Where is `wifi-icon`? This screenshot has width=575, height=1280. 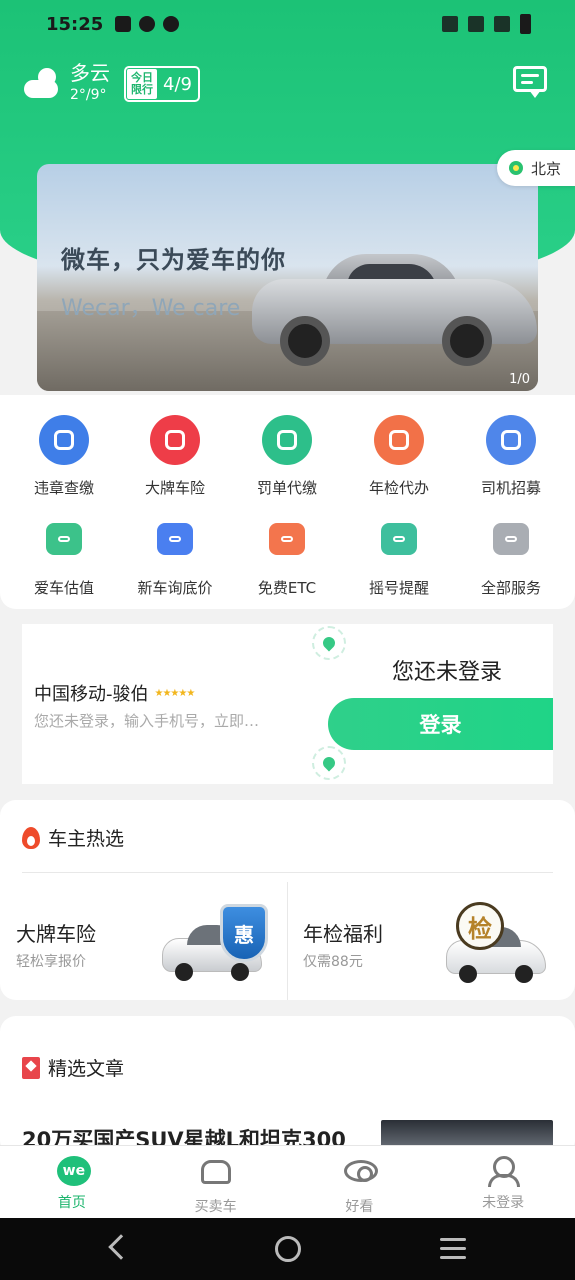 wifi-icon is located at coordinates (476, 24).